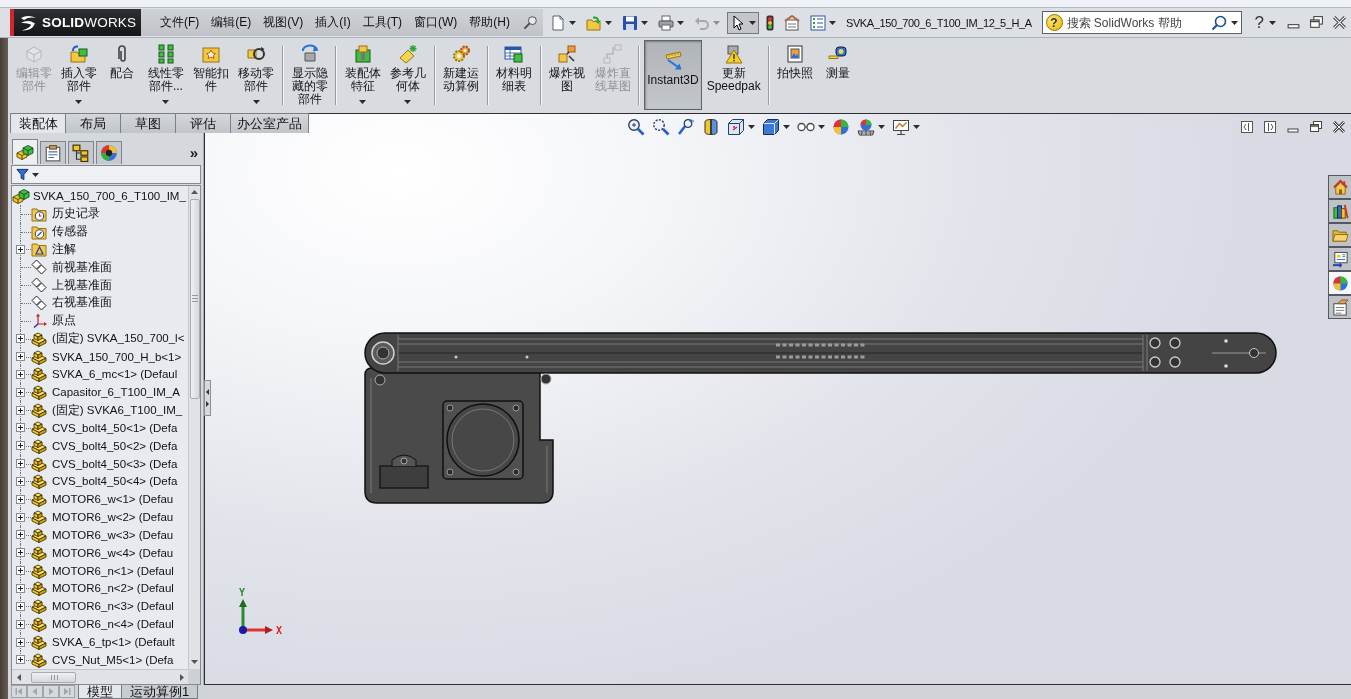 This screenshot has height=699, width=1351. I want to click on menu-item: 视图(V), so click(283, 22).